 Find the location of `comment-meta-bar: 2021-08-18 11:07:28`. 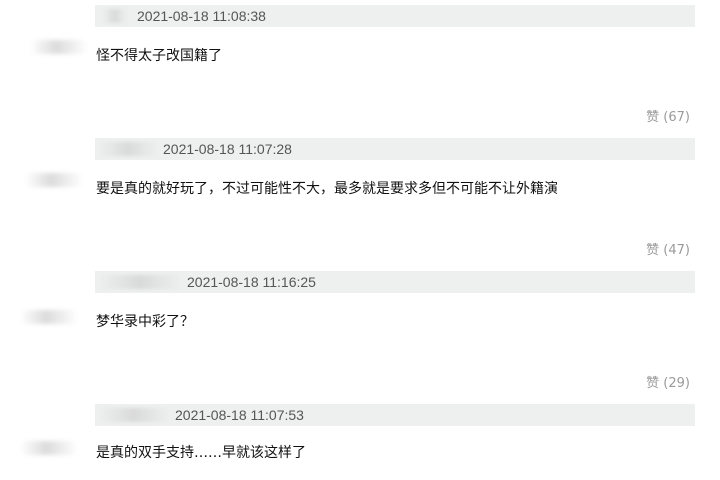

comment-meta-bar: 2021-08-18 11:07:28 is located at coordinates (395, 149).